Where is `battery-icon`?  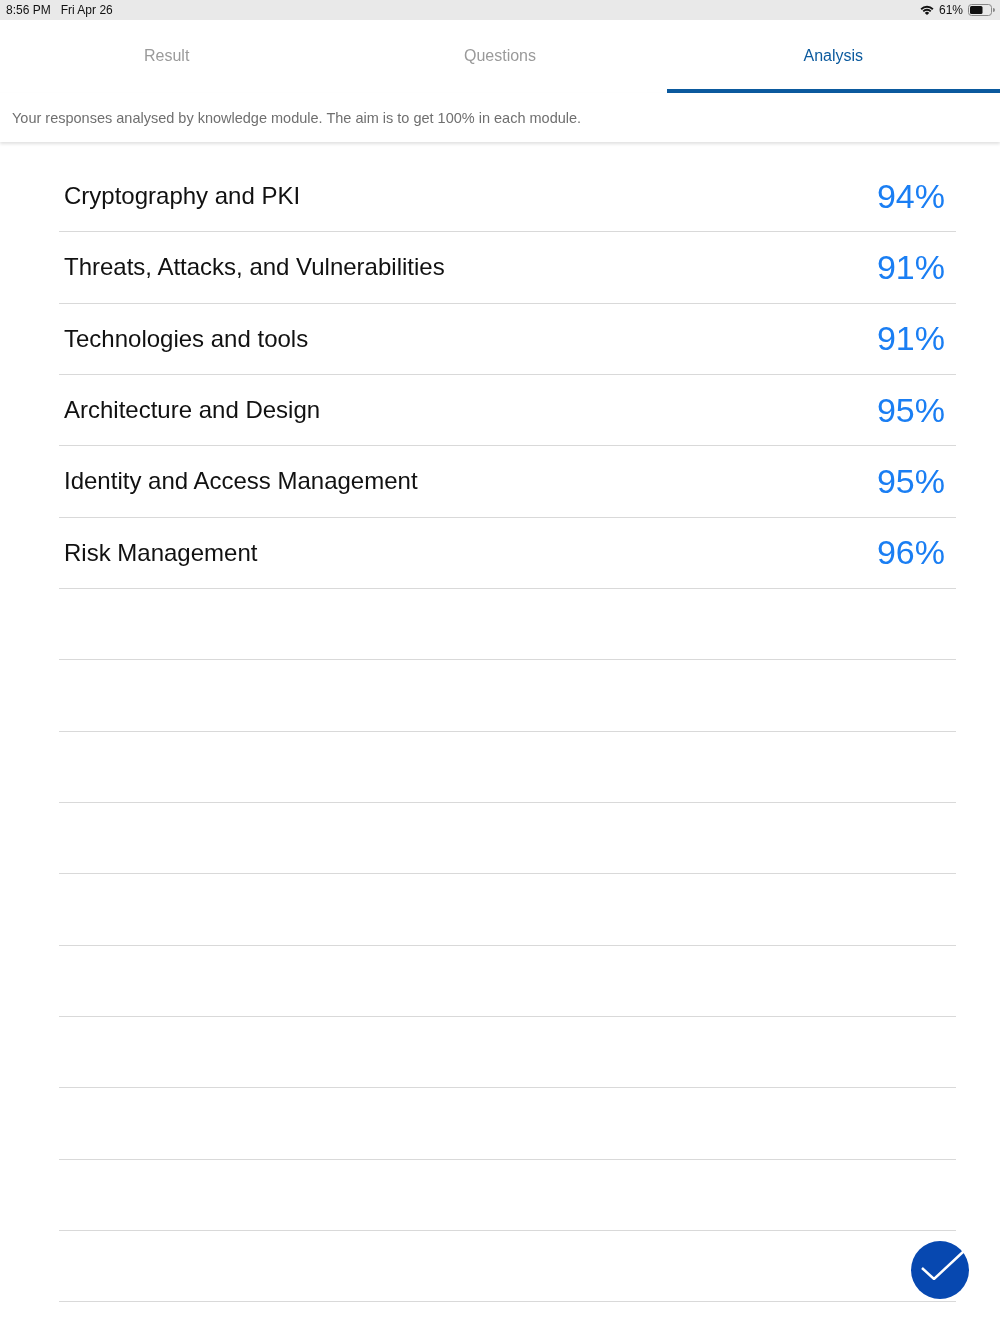
battery-icon is located at coordinates (981, 10).